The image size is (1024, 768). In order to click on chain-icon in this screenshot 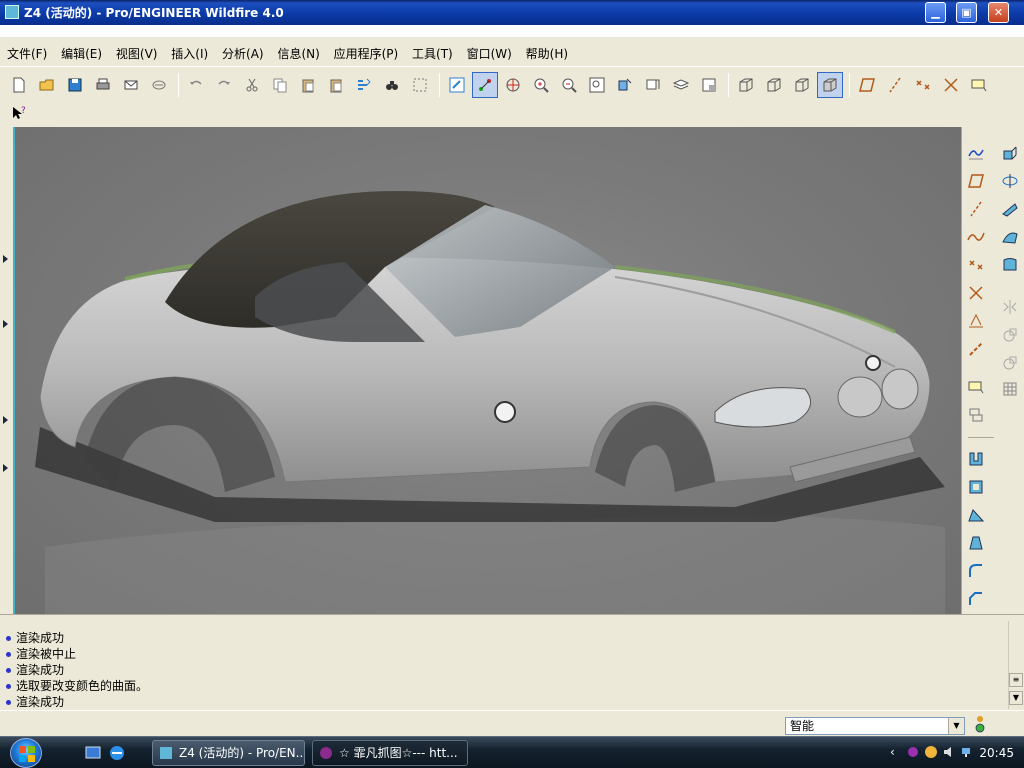, I will do `click(976, 349)`.